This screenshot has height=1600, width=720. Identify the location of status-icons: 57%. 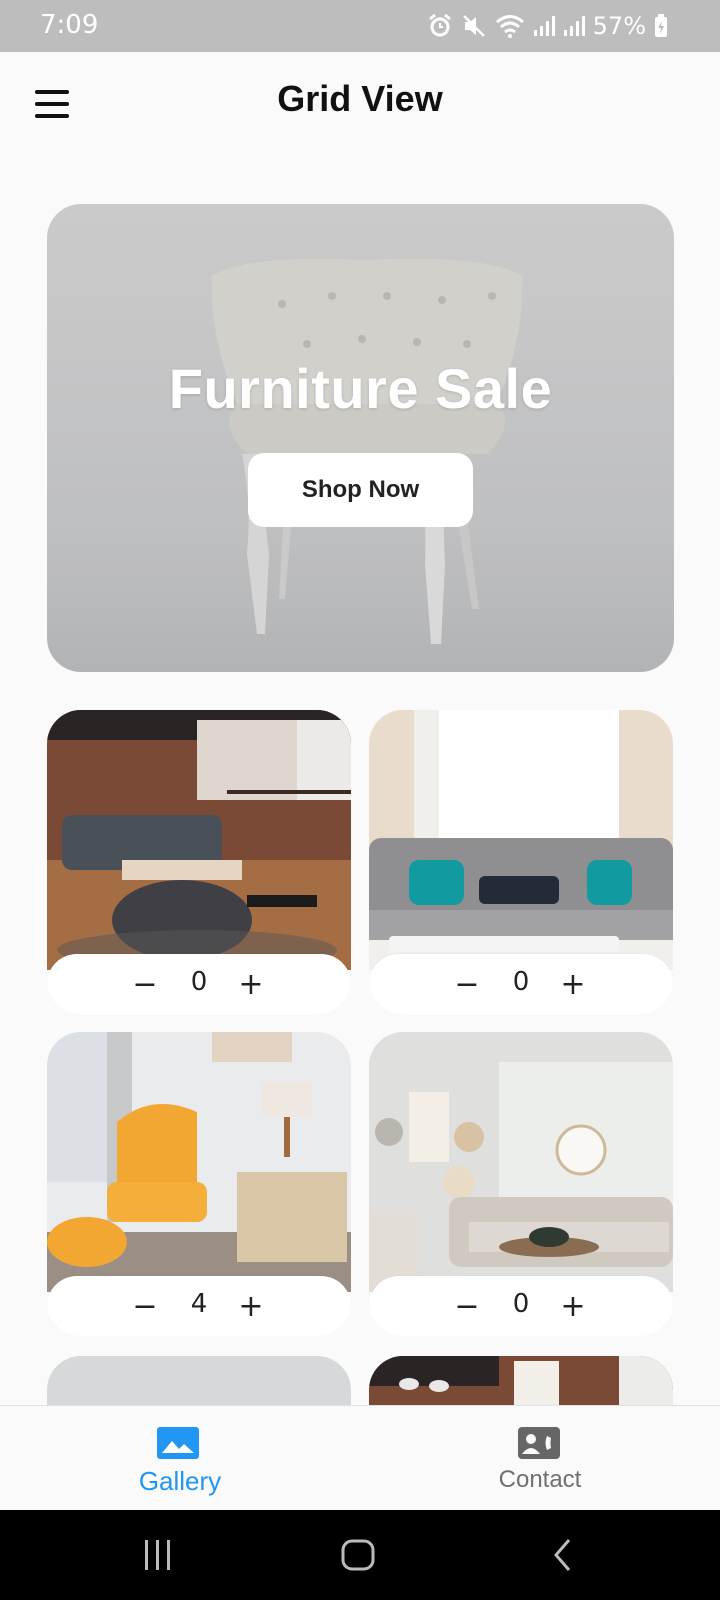
(547, 26).